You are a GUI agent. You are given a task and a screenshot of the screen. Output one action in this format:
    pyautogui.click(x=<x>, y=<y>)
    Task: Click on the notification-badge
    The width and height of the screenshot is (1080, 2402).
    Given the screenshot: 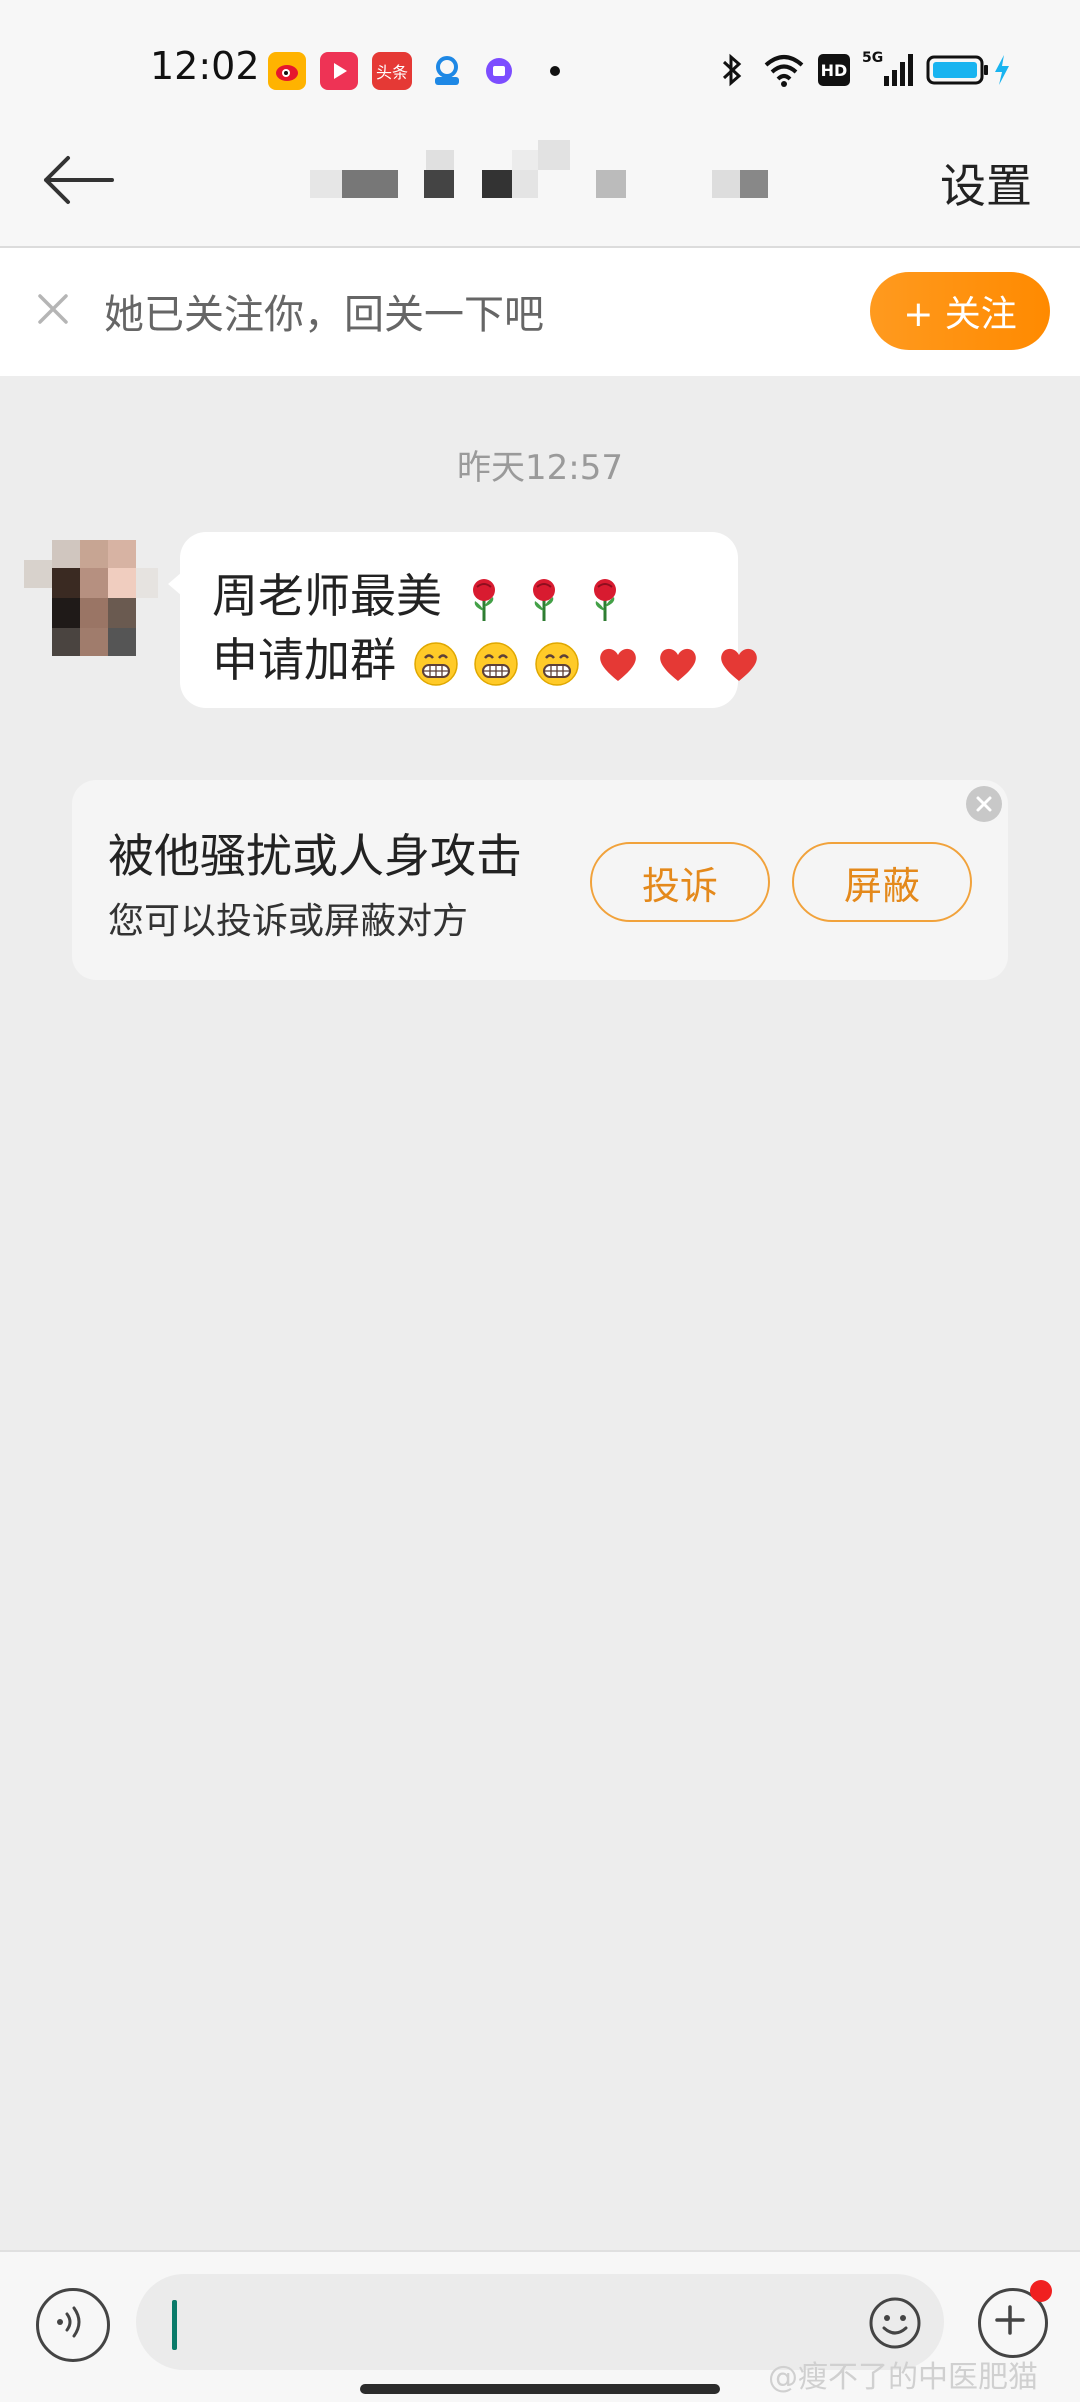 What is the action you would take?
    pyautogui.click(x=1041, y=2291)
    